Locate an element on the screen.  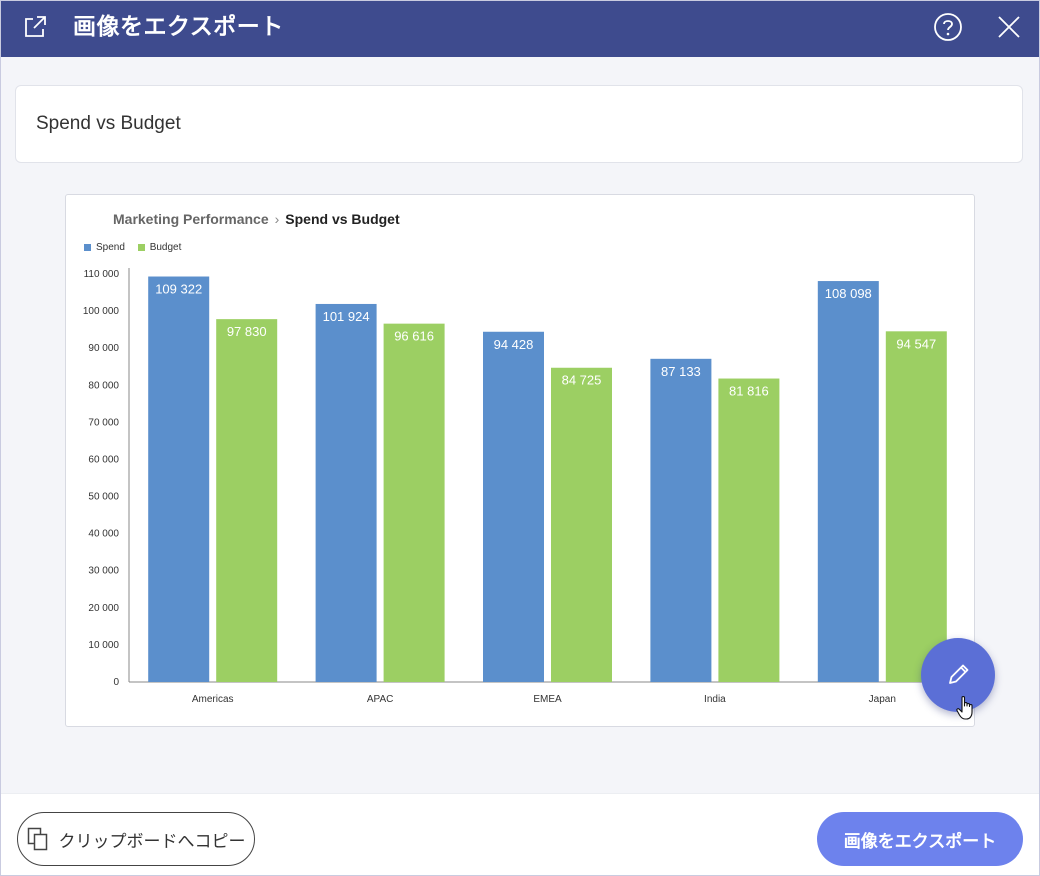
bar-data-label: 101 924 is located at coordinates (346, 316).